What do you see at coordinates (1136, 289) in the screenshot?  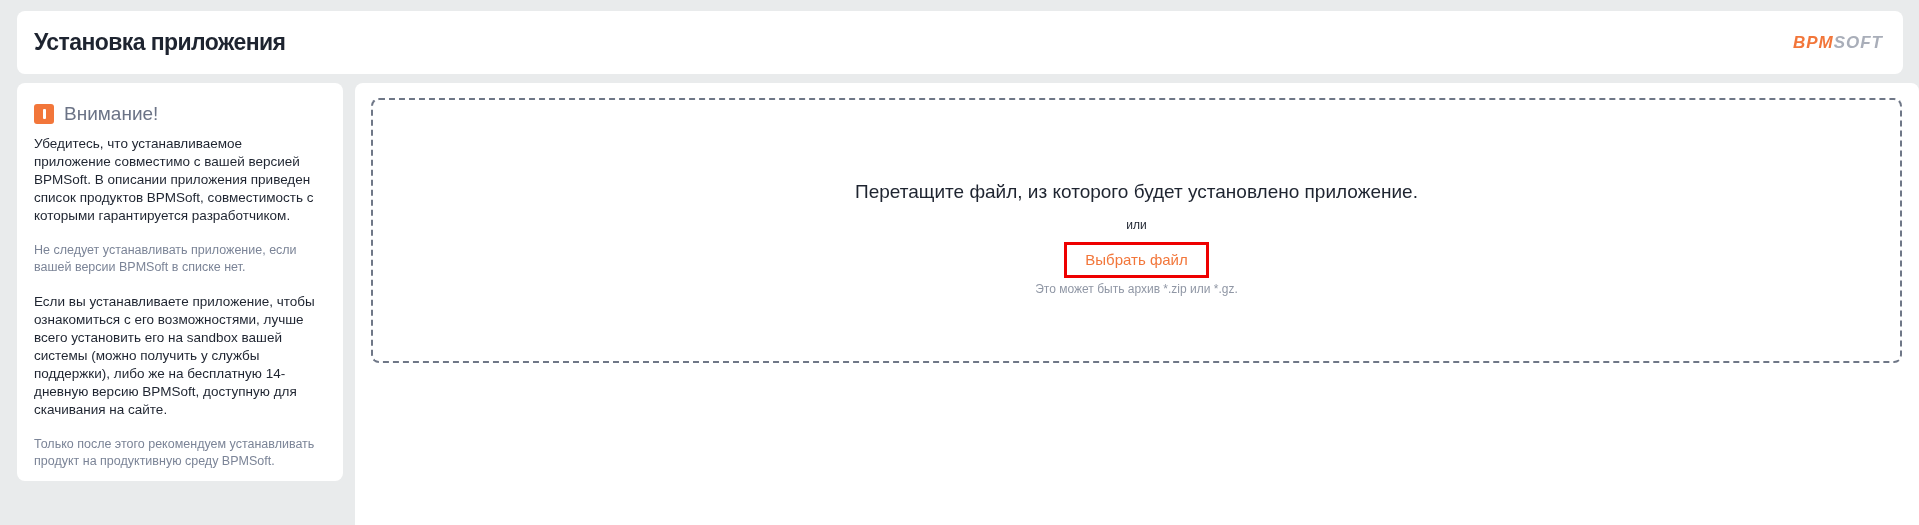 I see `format-hint: Это может быть архив *.zip или *.gz.` at bounding box center [1136, 289].